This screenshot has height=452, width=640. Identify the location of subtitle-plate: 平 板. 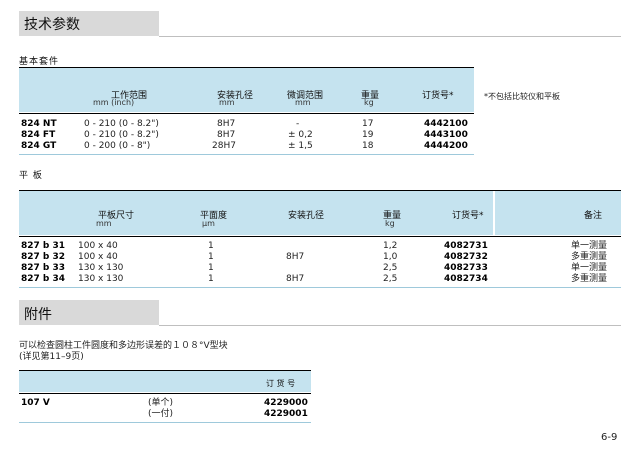
(31, 176).